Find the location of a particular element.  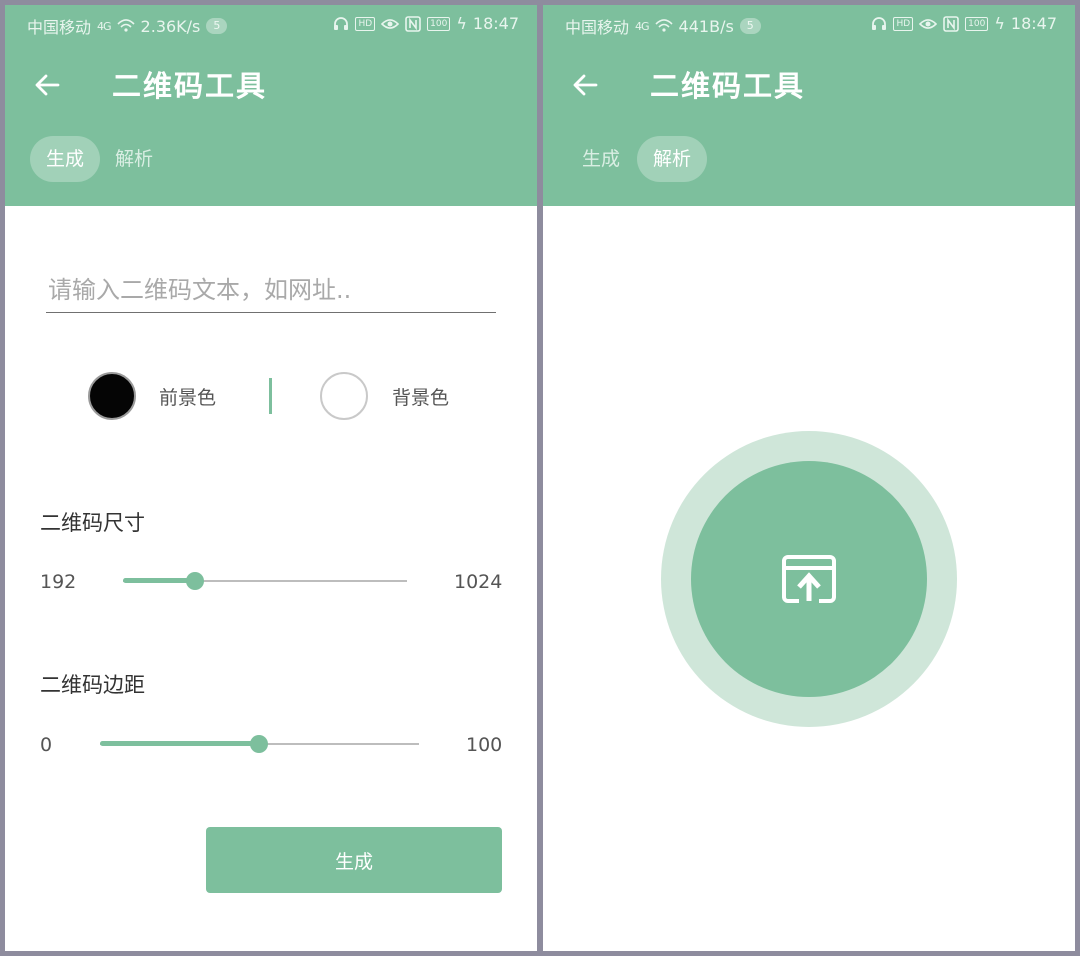

size-min-label: 192 is located at coordinates (58, 582).